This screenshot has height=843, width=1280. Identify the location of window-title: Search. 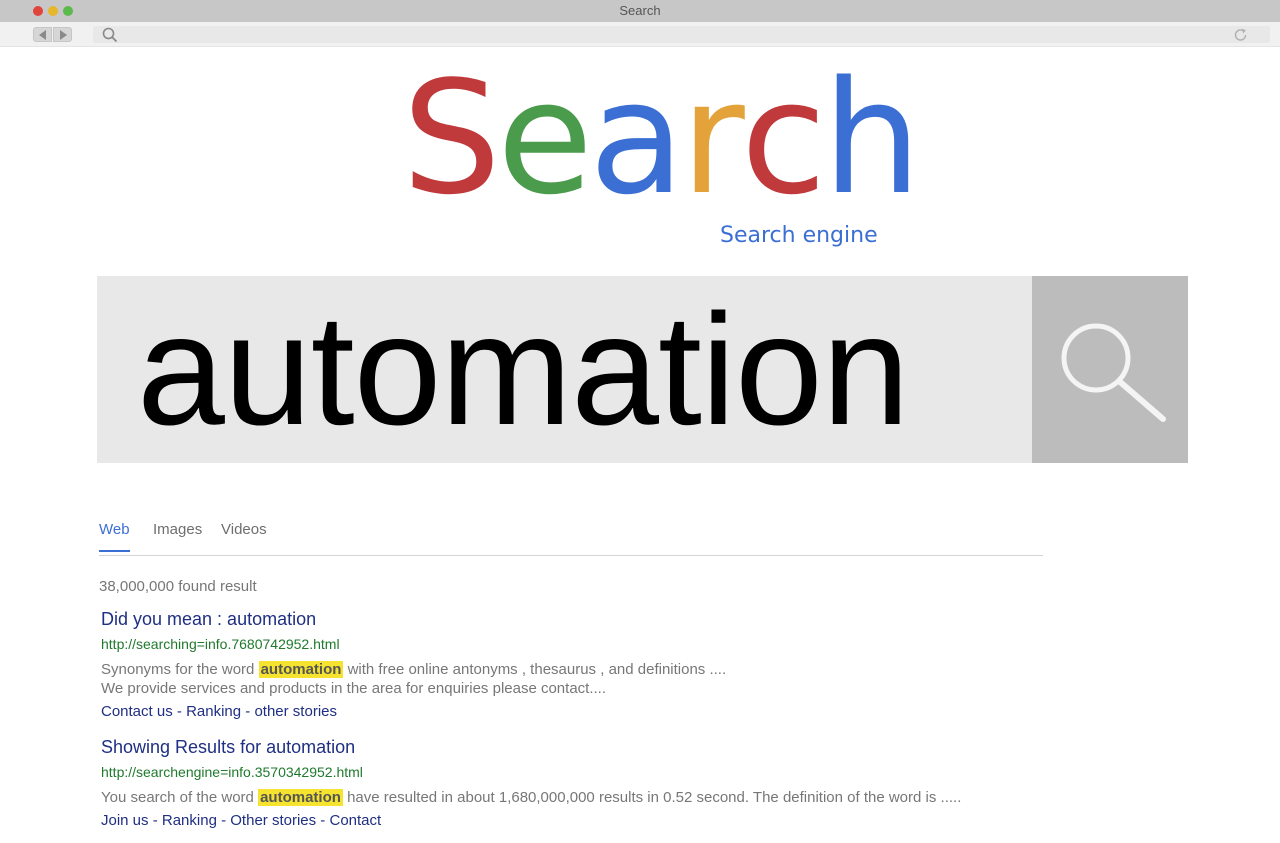
(640, 10).